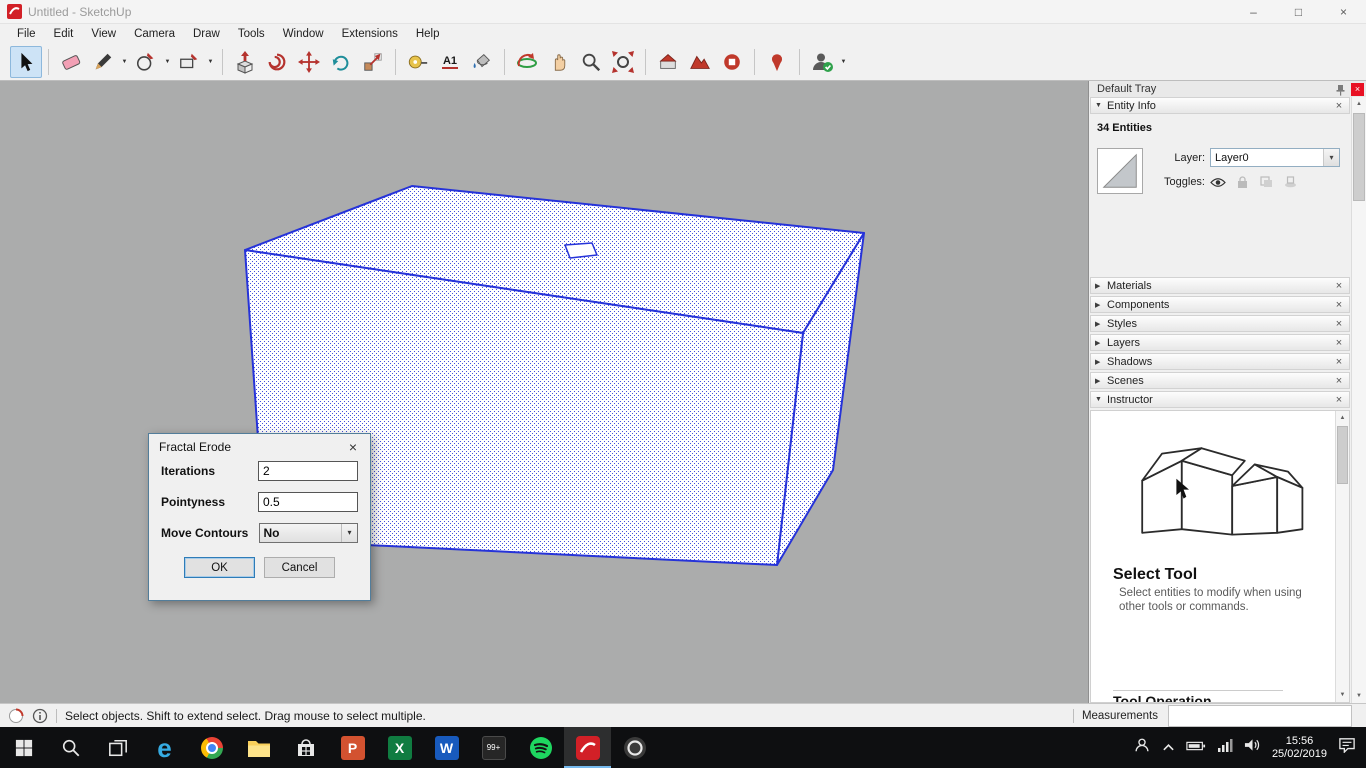 Image resolution: width=1366 pixels, height=768 pixels. I want to click on taskbar-app-badge: 99+, so click(493, 747).